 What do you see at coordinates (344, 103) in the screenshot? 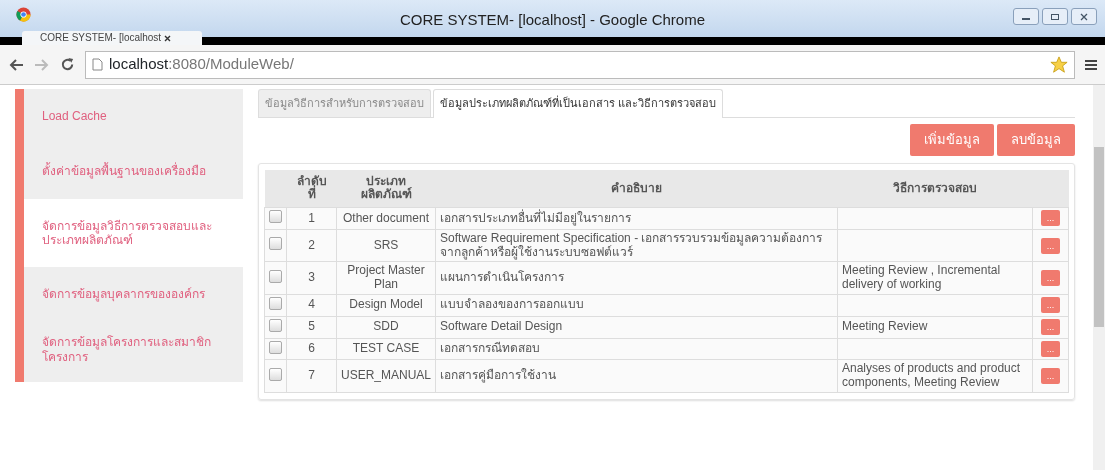
I see `tab: ข้อมูลวิธีการสำหรับการตรวจสอบ` at bounding box center [344, 103].